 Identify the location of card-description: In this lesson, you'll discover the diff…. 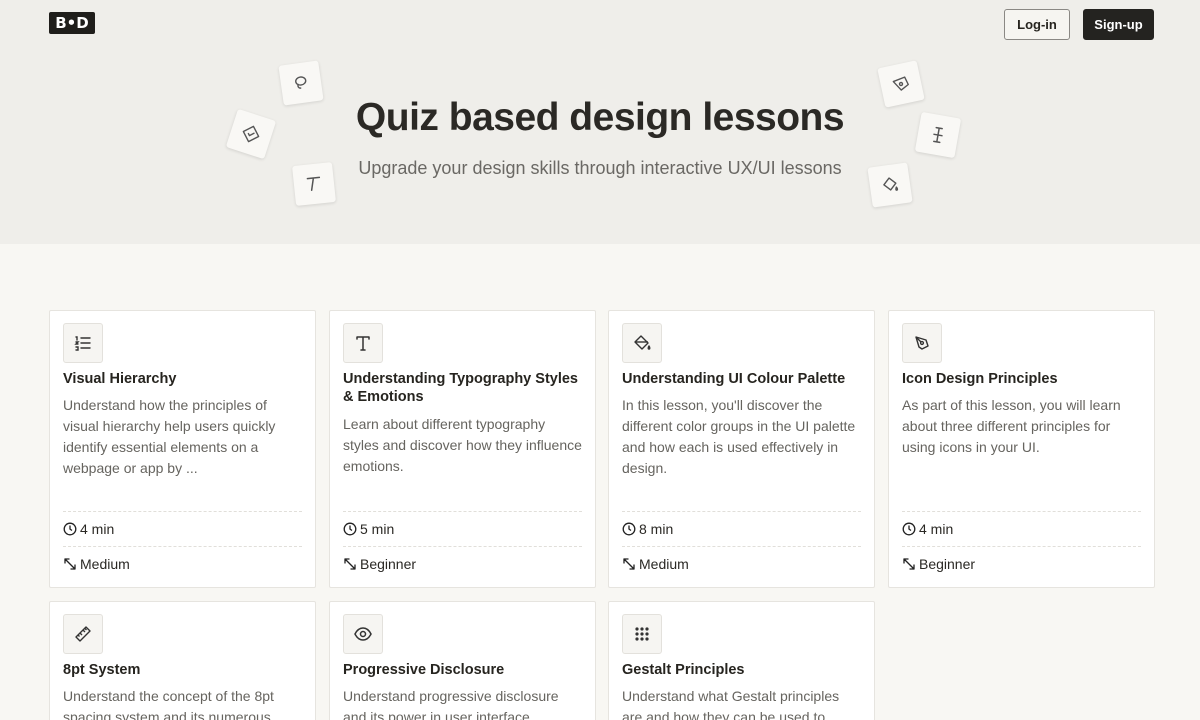
(739, 436).